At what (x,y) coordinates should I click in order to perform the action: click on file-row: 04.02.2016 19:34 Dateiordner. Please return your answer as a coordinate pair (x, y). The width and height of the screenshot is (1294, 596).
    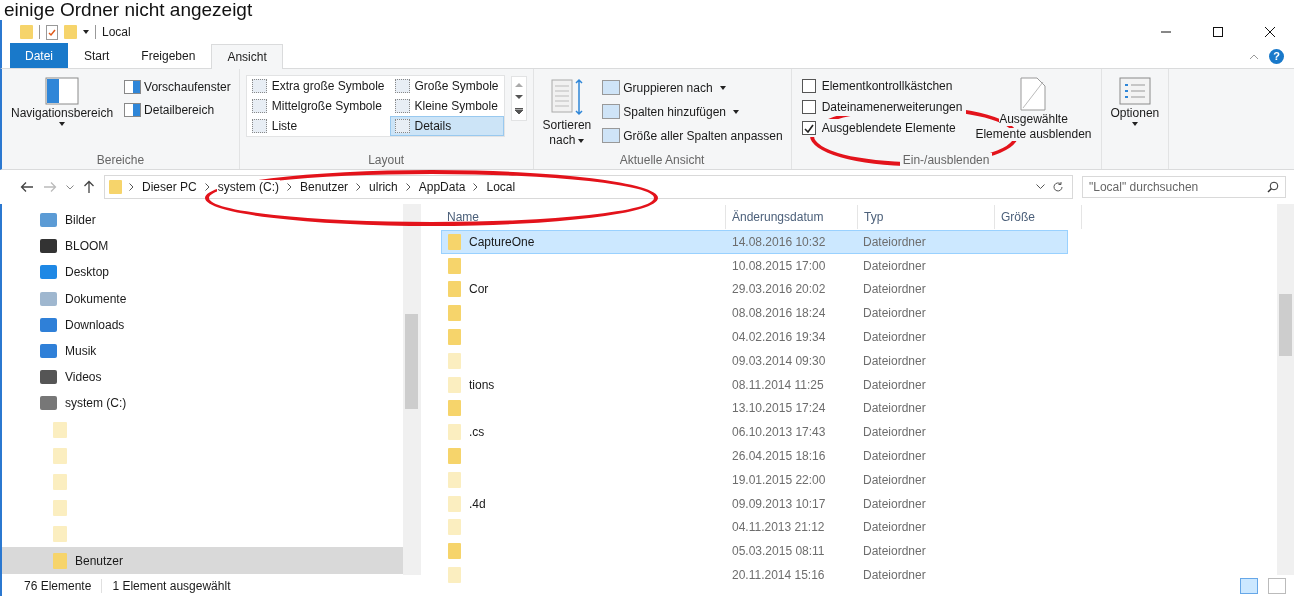
    Looking at the image, I should click on (754, 337).